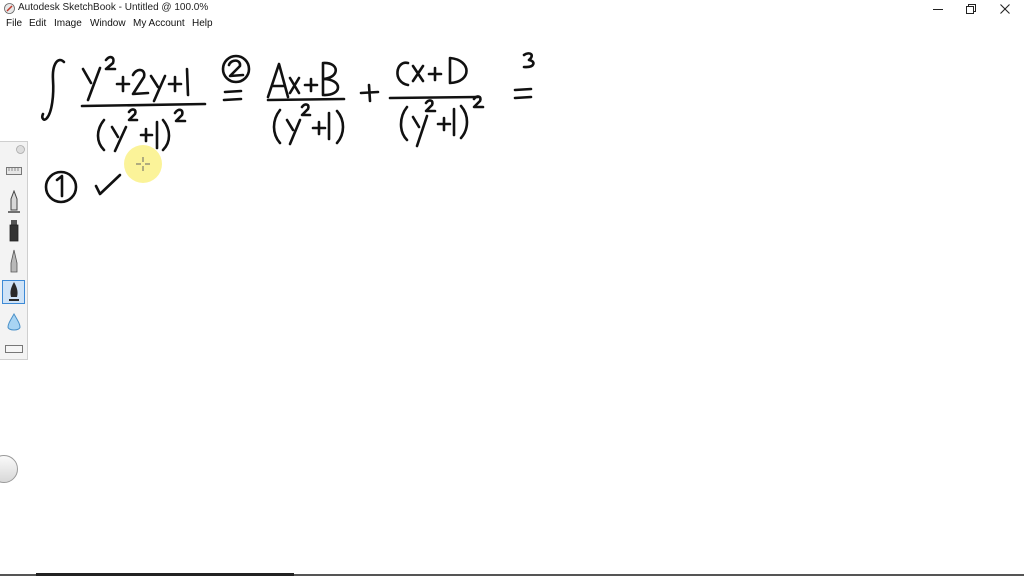  Describe the element at coordinates (14, 23) in the screenshot. I see `menu-file: File` at that location.